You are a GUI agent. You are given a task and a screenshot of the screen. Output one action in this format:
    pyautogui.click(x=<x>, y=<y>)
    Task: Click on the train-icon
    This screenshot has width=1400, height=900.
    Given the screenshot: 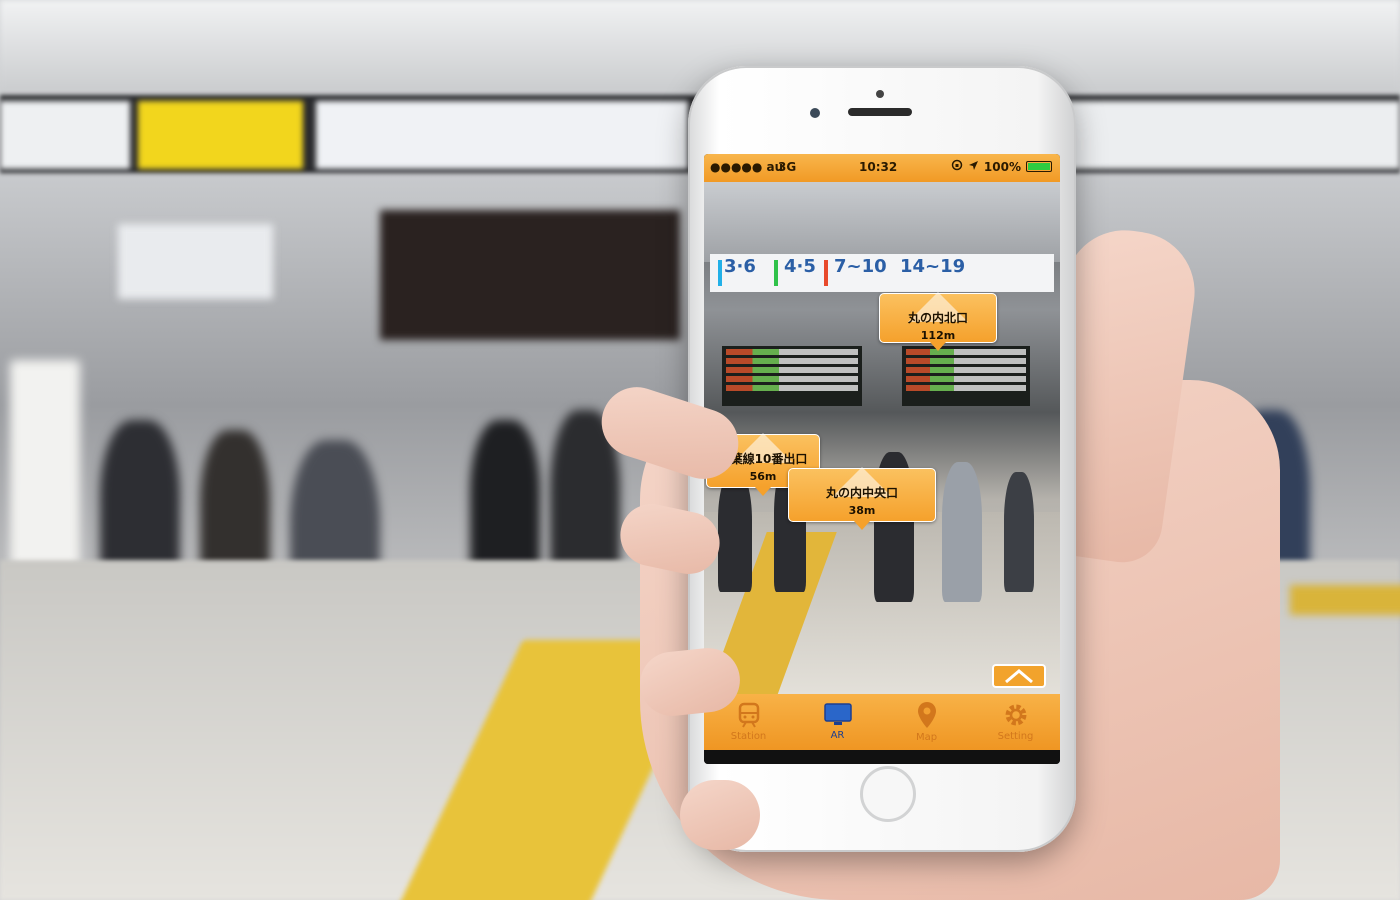 What is the action you would take?
    pyautogui.click(x=748, y=715)
    